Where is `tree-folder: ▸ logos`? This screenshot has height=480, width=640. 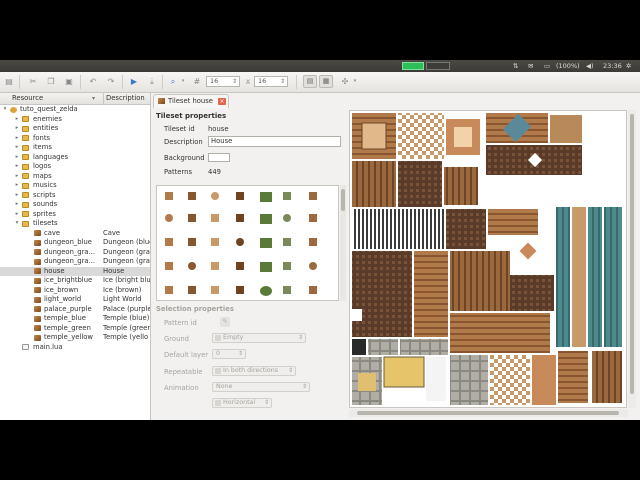 tree-folder: ▸ logos is located at coordinates (75, 167).